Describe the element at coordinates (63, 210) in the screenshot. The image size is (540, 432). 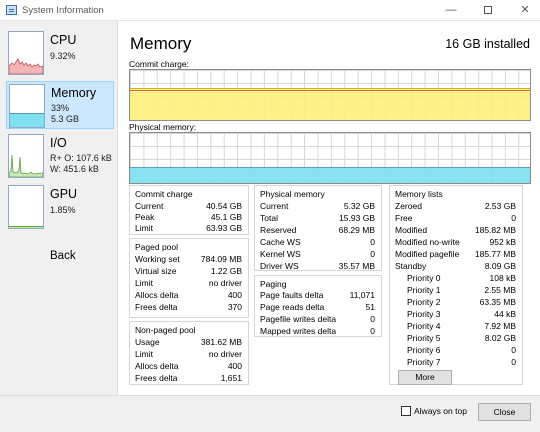
I see `gpu-usage: 1.85%` at that location.